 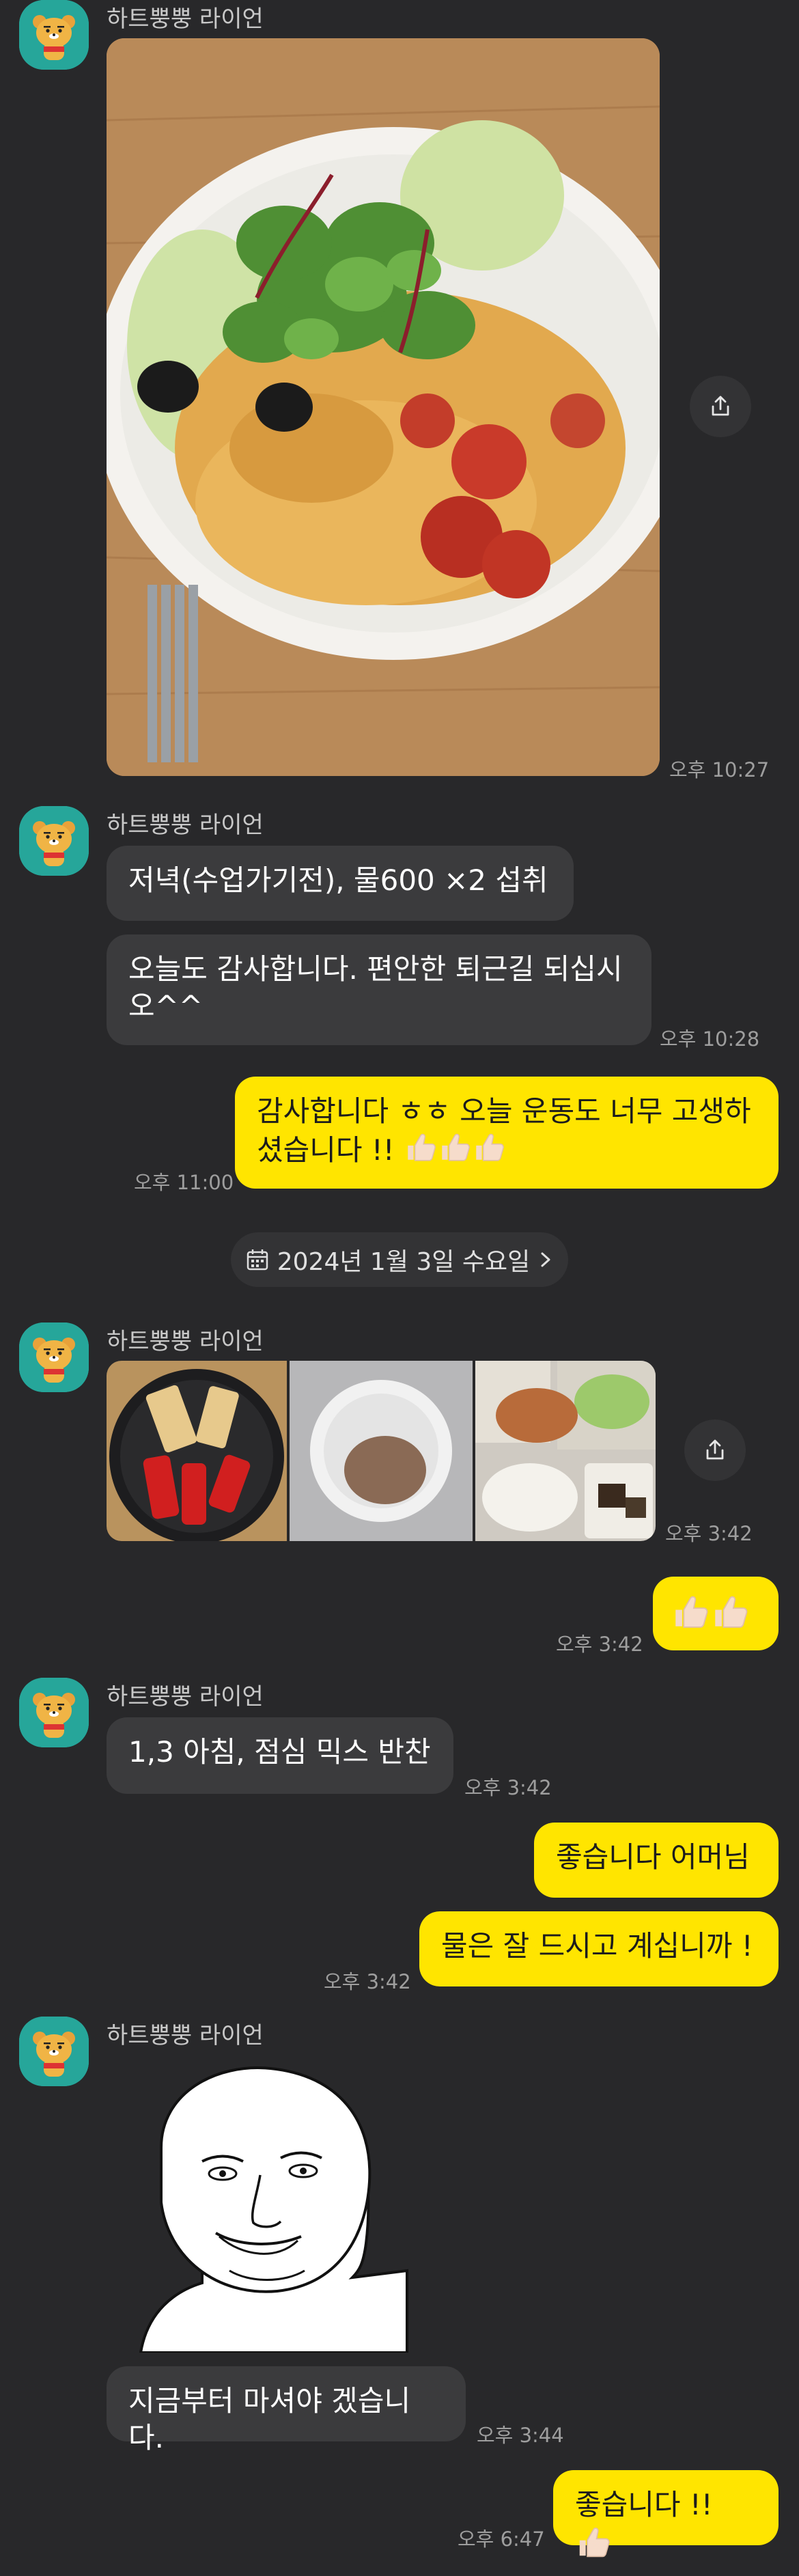 I want to click on my-message-bubble: 좋습니다 어머님, so click(x=657, y=1861).